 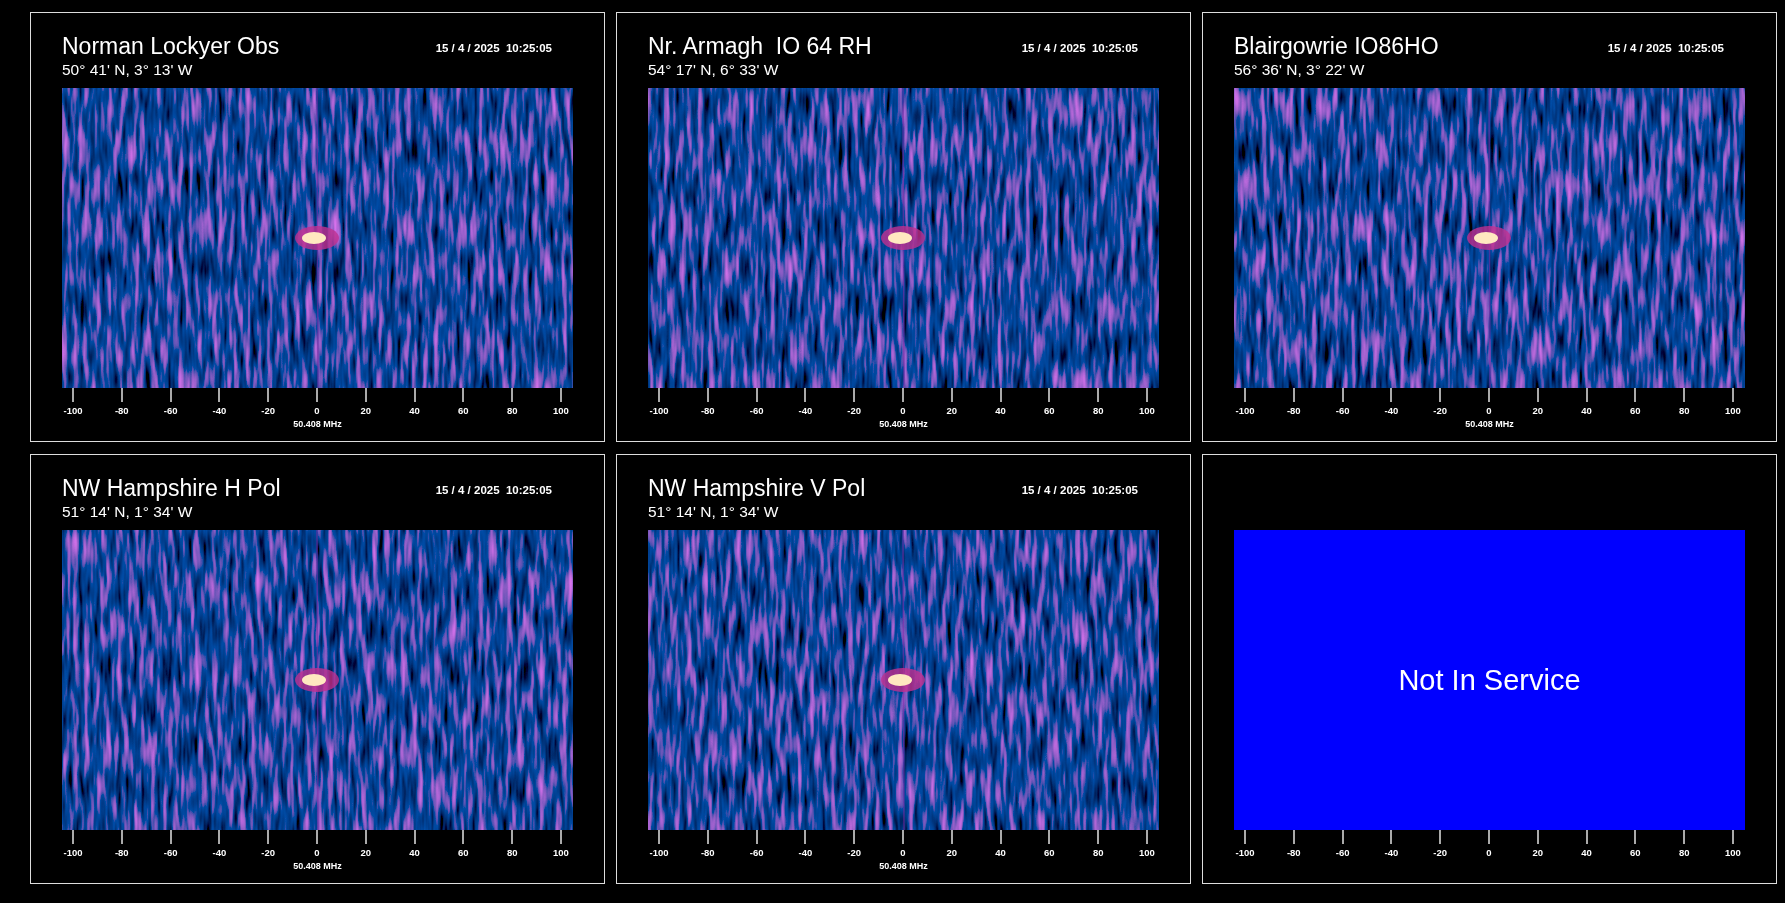 I want to click on station-title: Nr. Armagh IO 64 RH, so click(x=760, y=46).